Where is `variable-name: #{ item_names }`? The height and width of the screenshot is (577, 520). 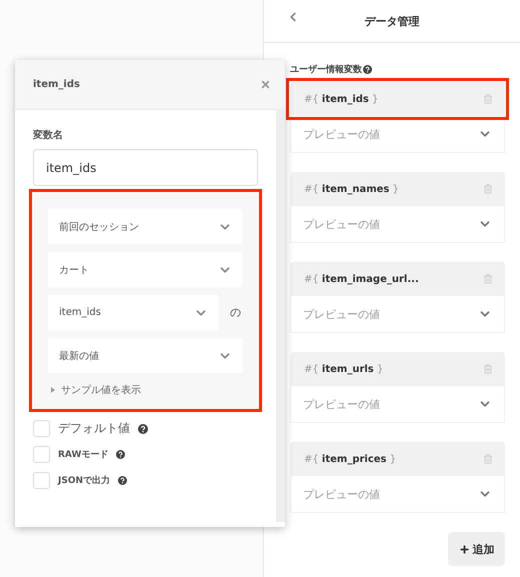 variable-name: #{ item_names } is located at coordinates (351, 189).